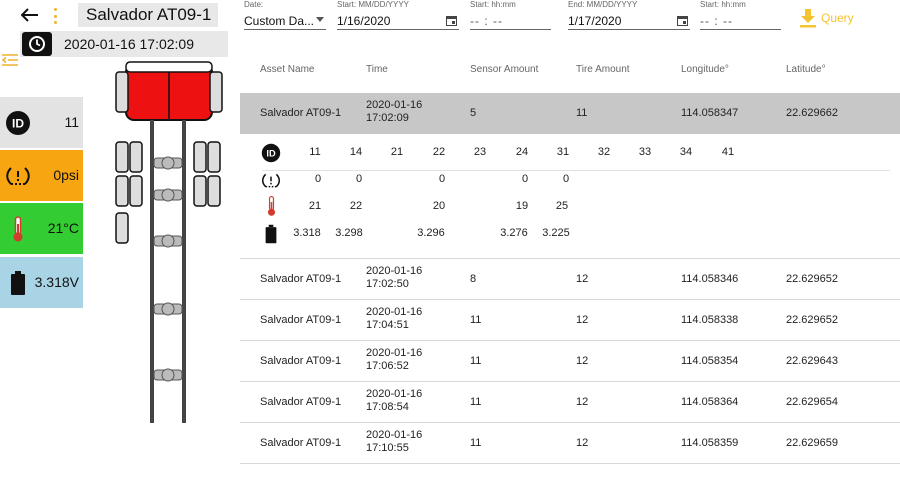  What do you see at coordinates (10, 60) in the screenshot?
I see `menu-fold-icon` at bounding box center [10, 60].